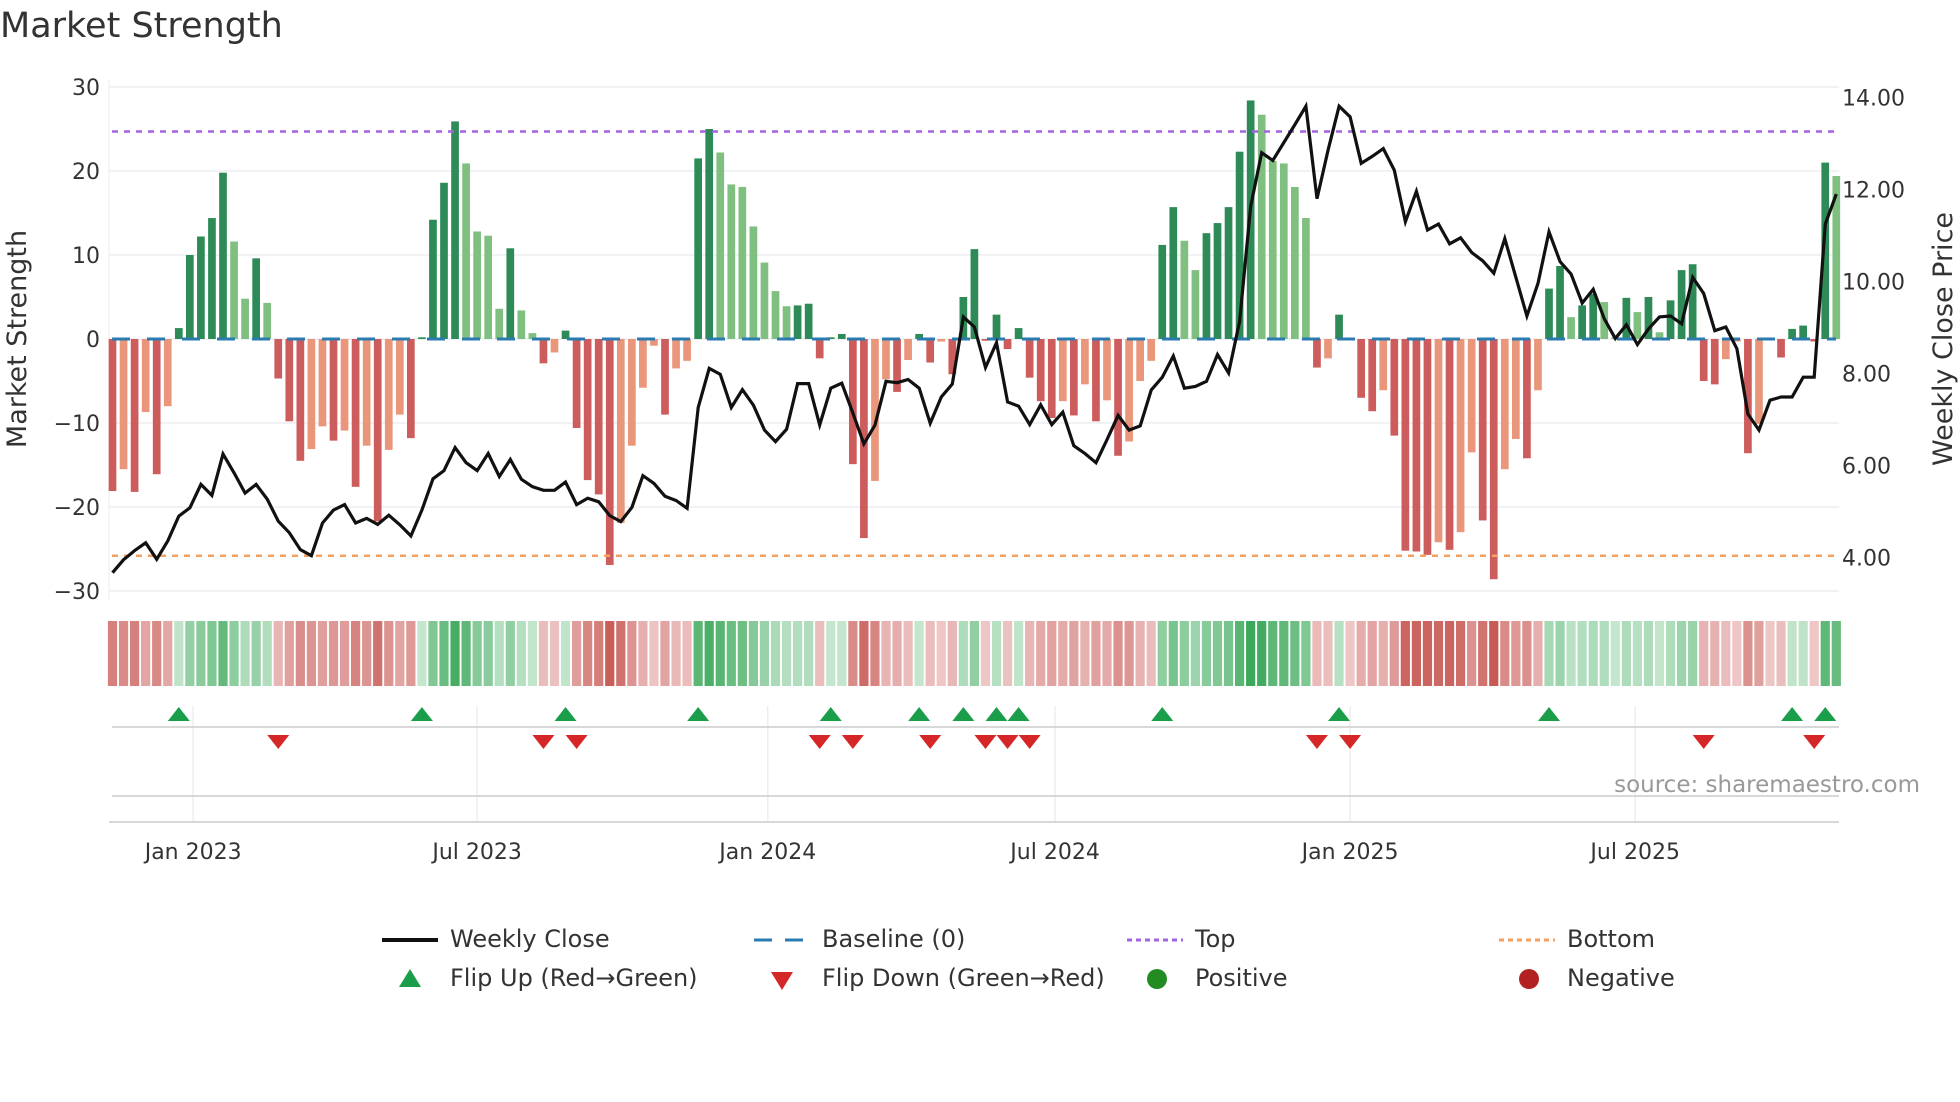  What do you see at coordinates (77, 592) in the screenshot?
I see `y-tick-label: −30` at bounding box center [77, 592].